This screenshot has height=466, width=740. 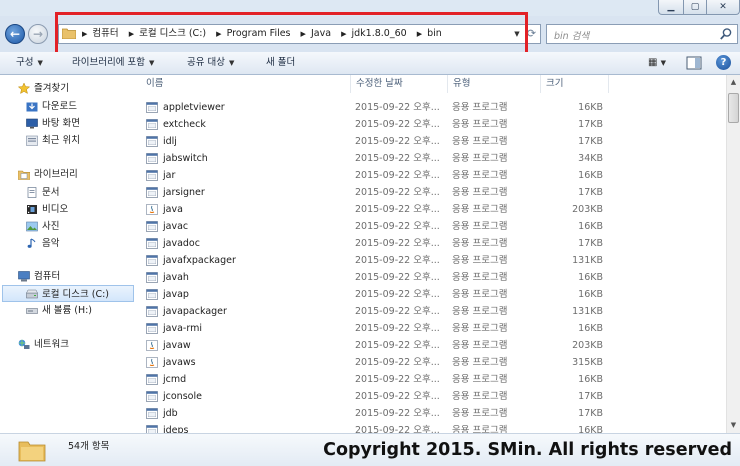 What do you see at coordinates (32, 311) in the screenshot?
I see `removable-drive-icon` at bounding box center [32, 311].